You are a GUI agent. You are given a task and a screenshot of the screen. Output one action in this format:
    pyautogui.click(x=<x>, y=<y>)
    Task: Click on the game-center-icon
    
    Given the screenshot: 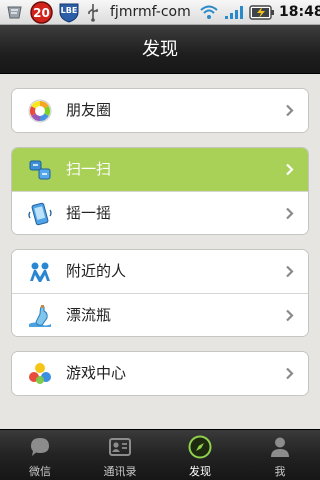 What is the action you would take?
    pyautogui.click(x=40, y=373)
    